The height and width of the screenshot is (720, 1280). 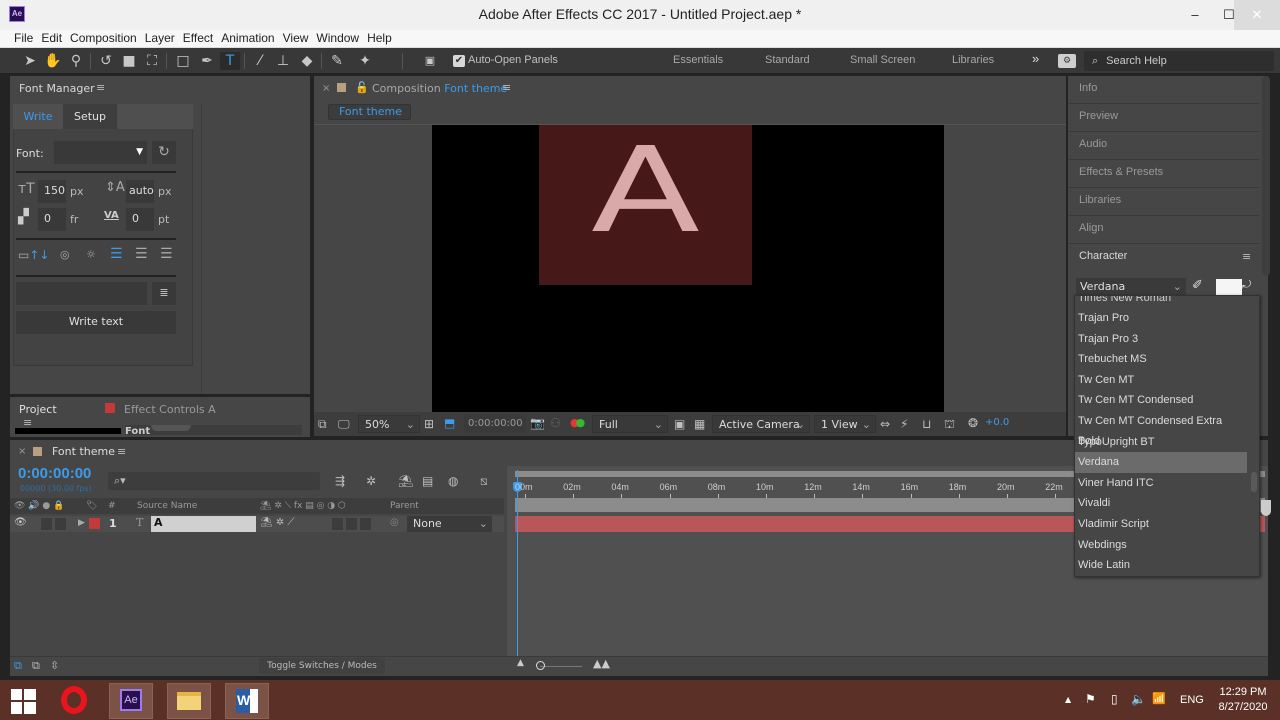 What do you see at coordinates (1164, 202) in the screenshot?
I see `panel-libraries: Libraries` at bounding box center [1164, 202].